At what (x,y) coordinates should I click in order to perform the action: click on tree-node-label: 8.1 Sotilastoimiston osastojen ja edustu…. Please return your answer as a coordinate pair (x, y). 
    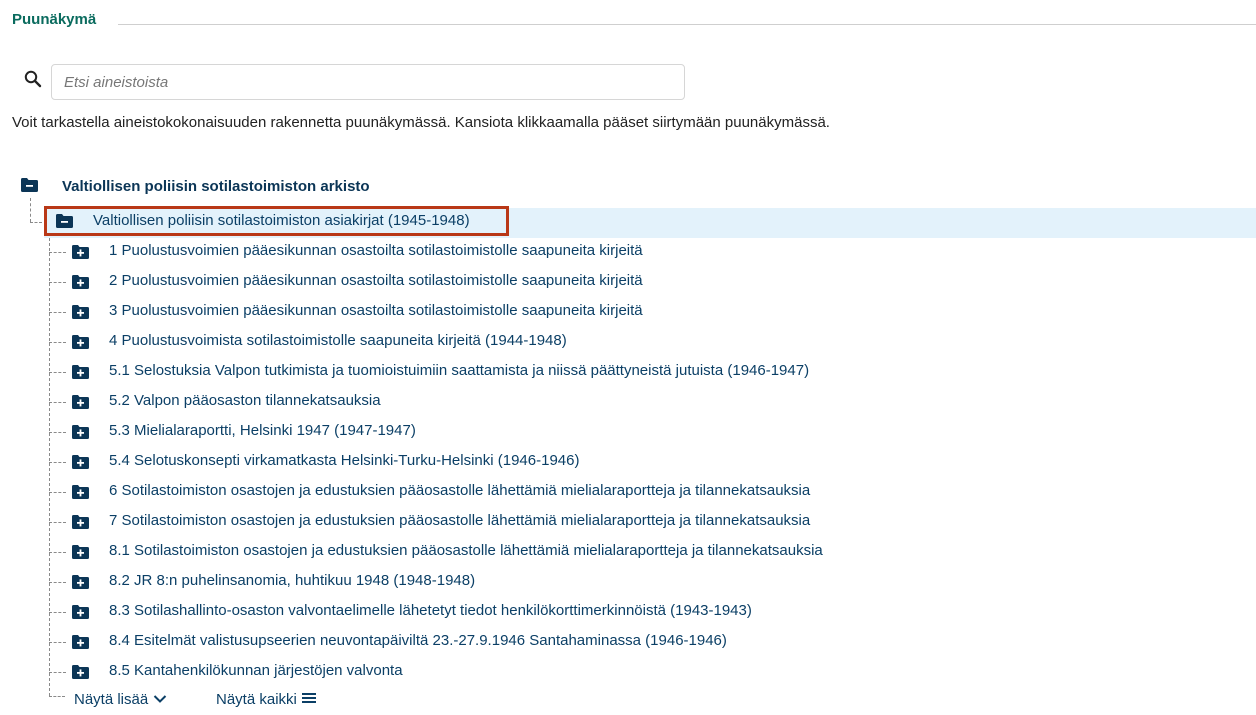
    Looking at the image, I should click on (466, 551).